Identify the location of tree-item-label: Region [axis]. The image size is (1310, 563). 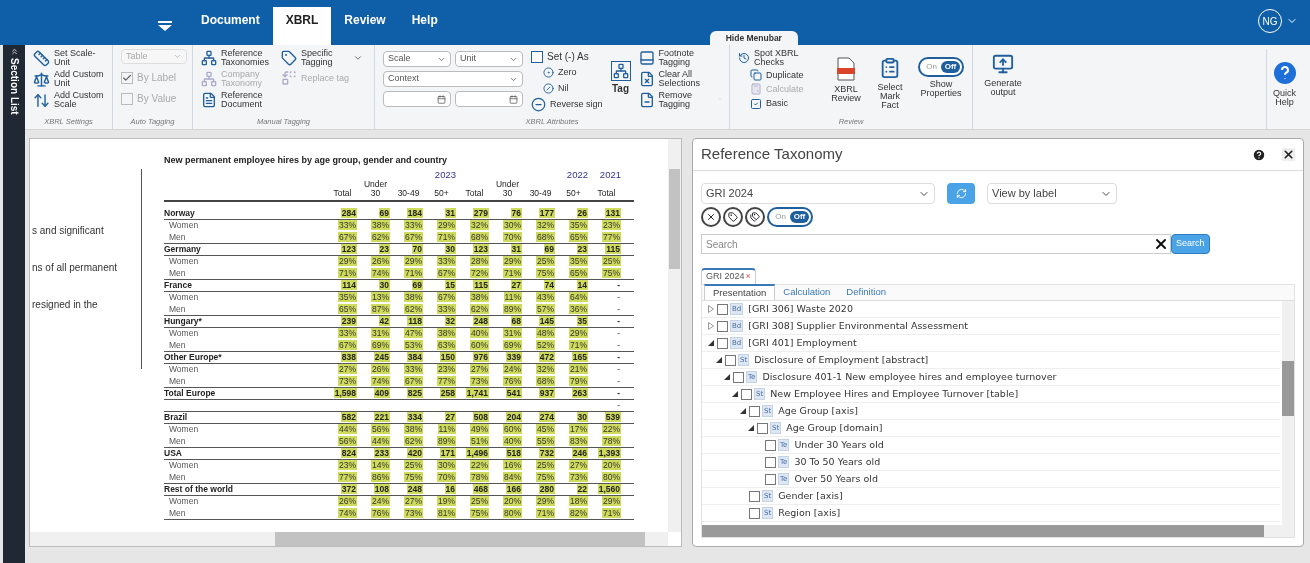
(809, 513).